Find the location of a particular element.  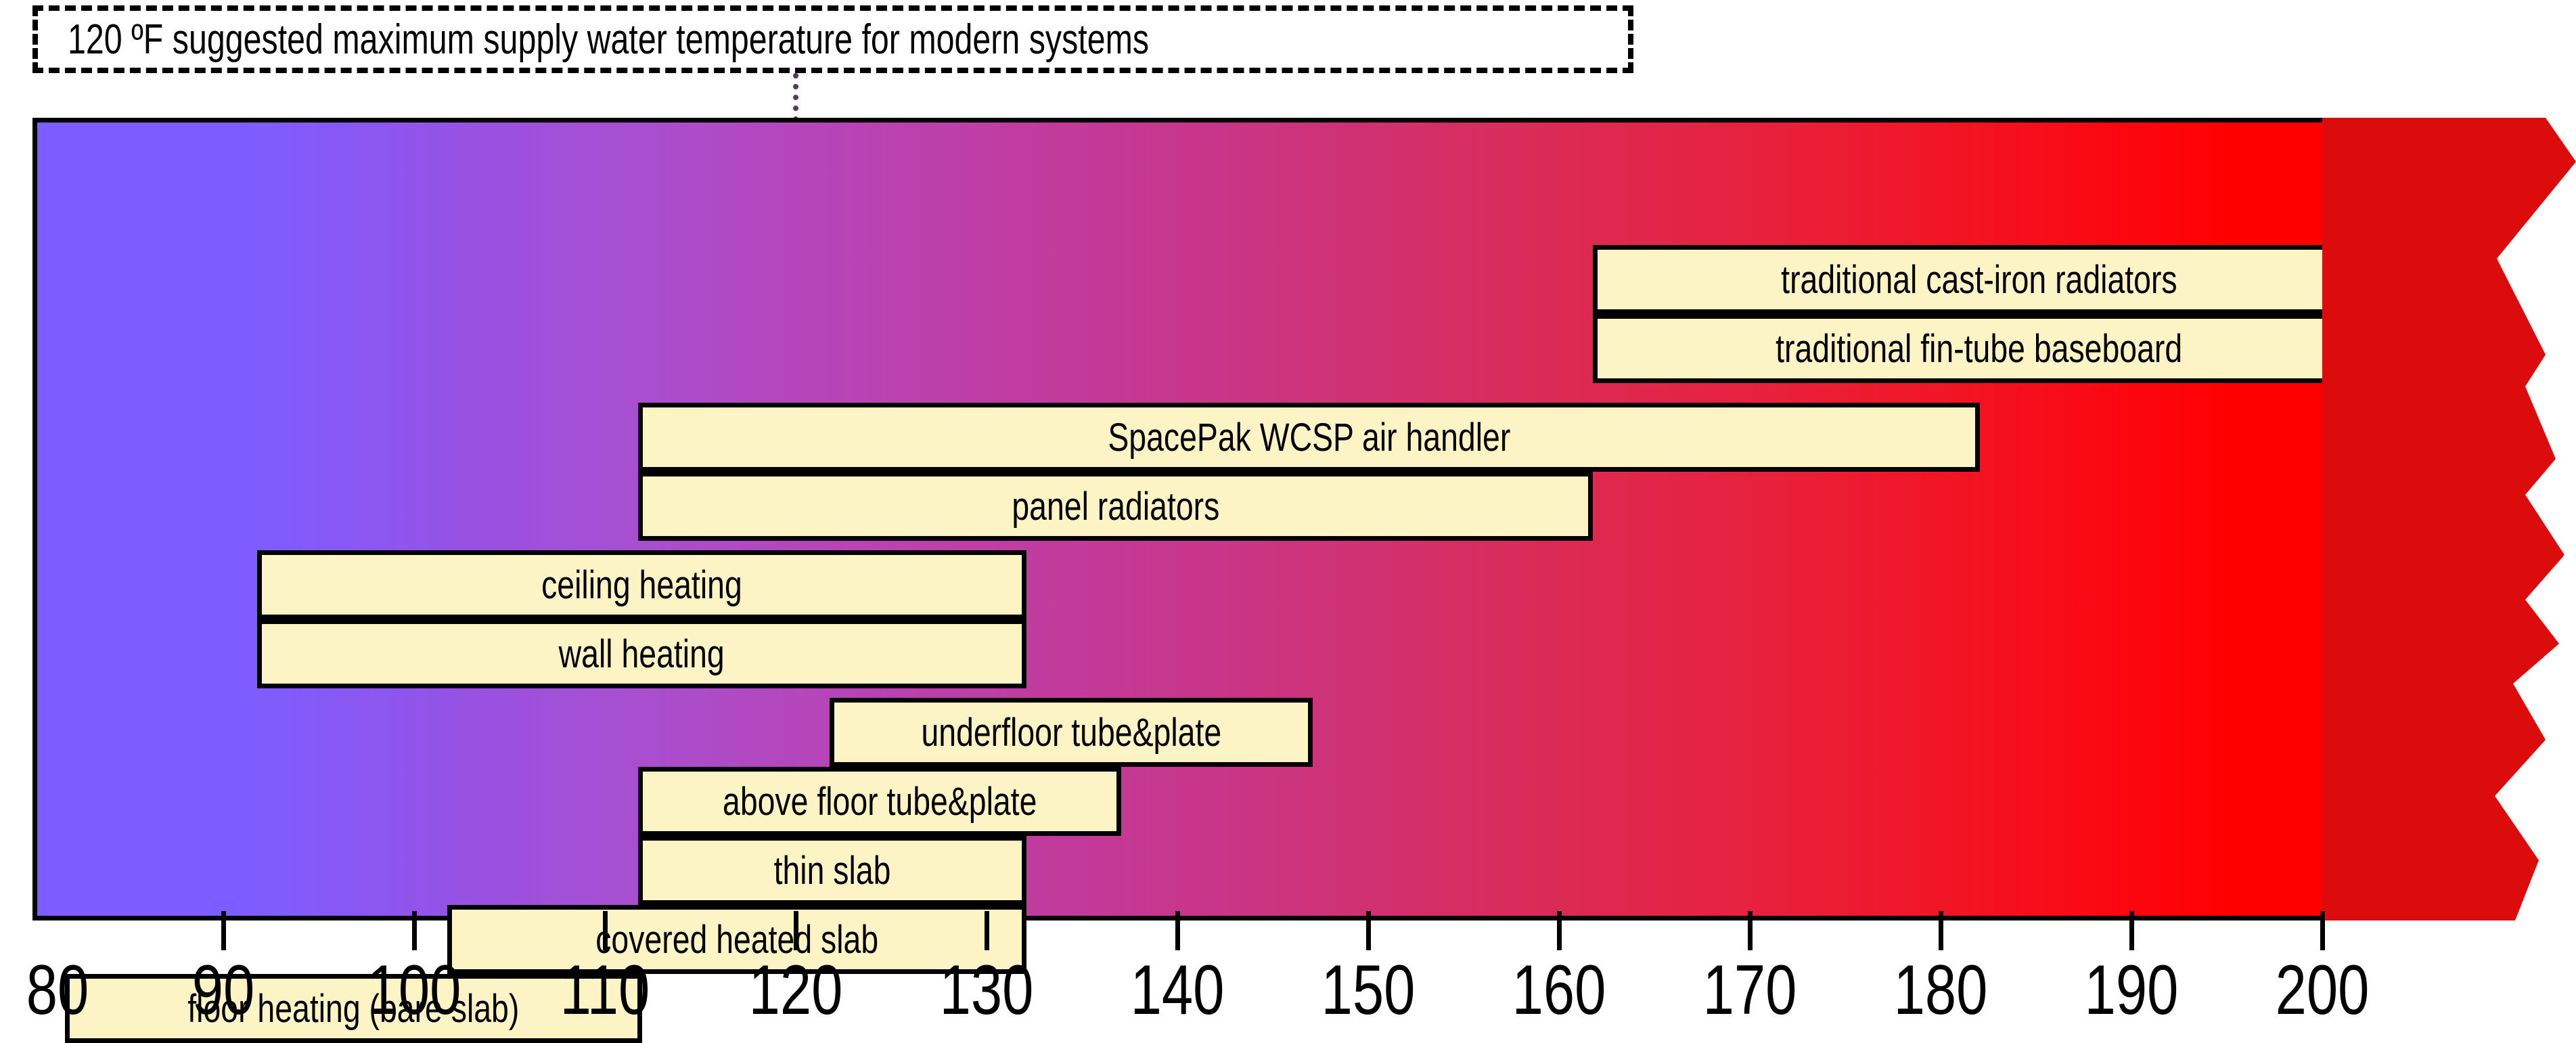

x-axis: 80 90 100 110 120 130 140 150 160 170 180 190 200 is located at coordinates (1288, 972).